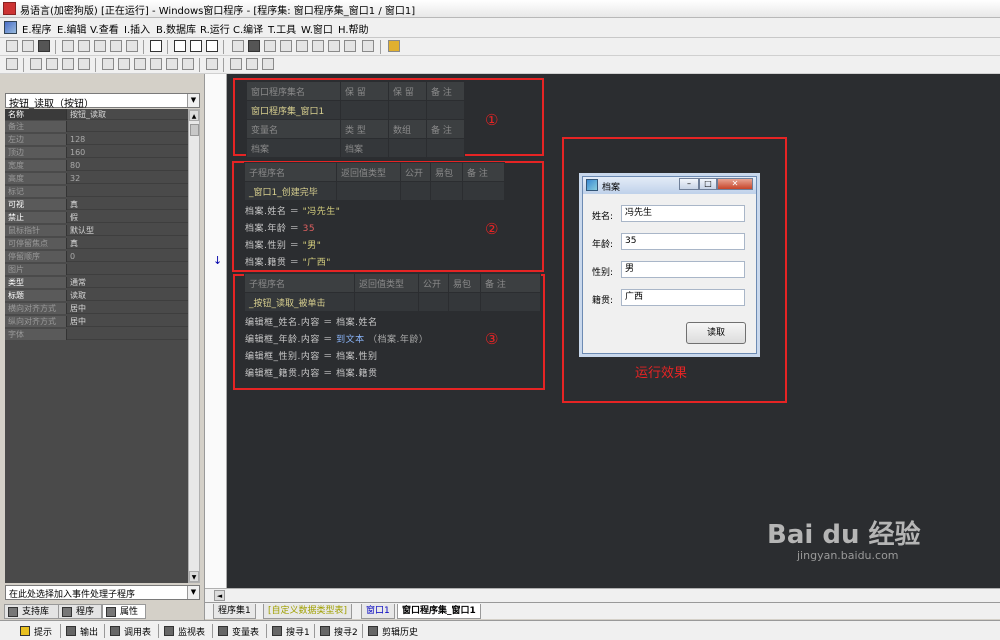 Image resolution: width=1000 pixels, height=640 pixels. Describe the element at coordinates (128, 178) in the screenshot. I see `property-value: 32` at that location.